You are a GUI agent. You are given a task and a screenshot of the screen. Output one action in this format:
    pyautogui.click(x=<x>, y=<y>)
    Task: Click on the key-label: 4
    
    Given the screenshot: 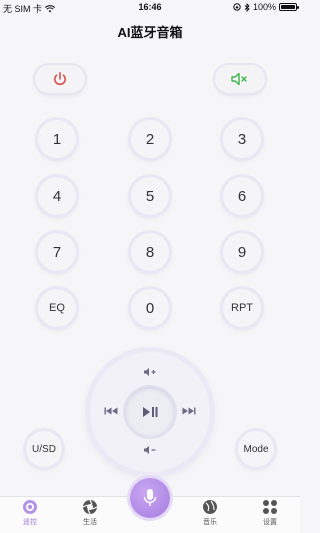 What is the action you would take?
    pyautogui.click(x=57, y=196)
    